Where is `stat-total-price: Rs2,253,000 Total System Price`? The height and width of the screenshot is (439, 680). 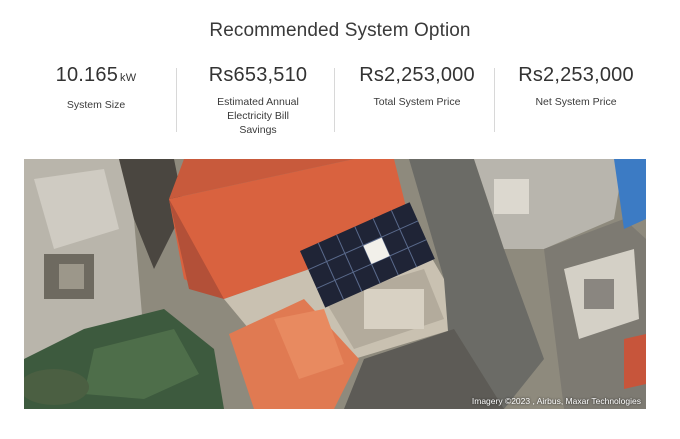 stat-total-price: Rs2,253,000 Total System Price is located at coordinates (417, 97).